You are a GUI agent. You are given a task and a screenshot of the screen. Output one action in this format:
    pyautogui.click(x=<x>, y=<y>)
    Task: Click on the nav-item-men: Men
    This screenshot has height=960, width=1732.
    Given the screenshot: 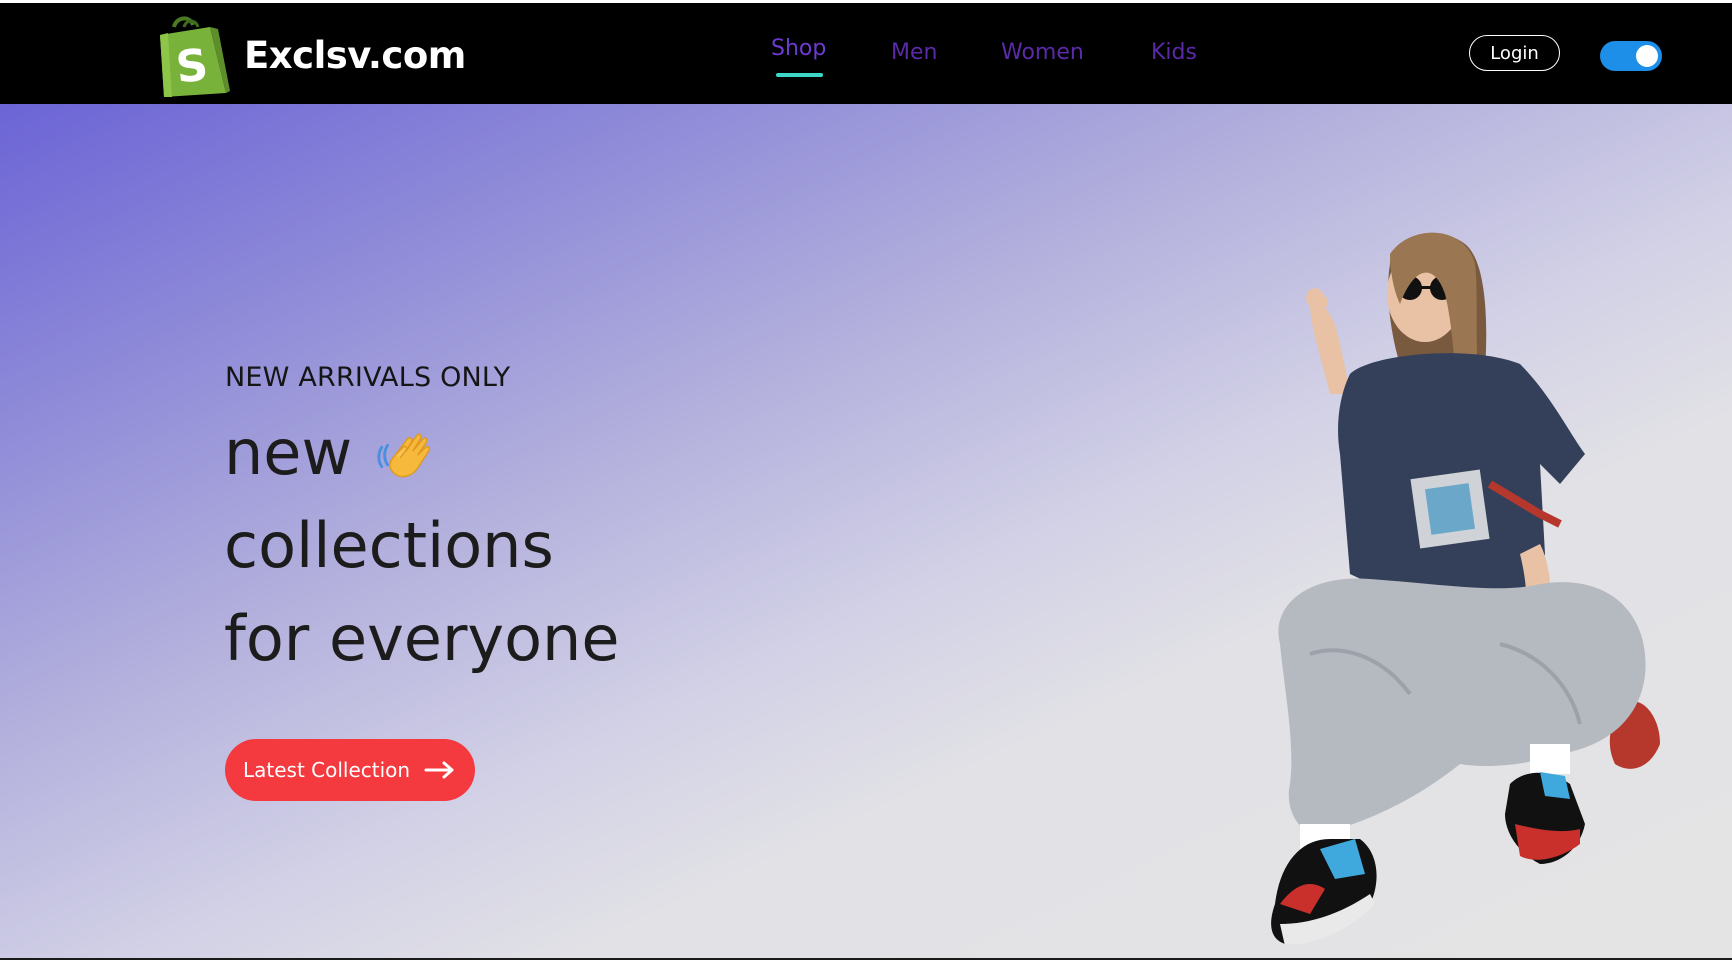 What is the action you would take?
    pyautogui.click(x=914, y=52)
    